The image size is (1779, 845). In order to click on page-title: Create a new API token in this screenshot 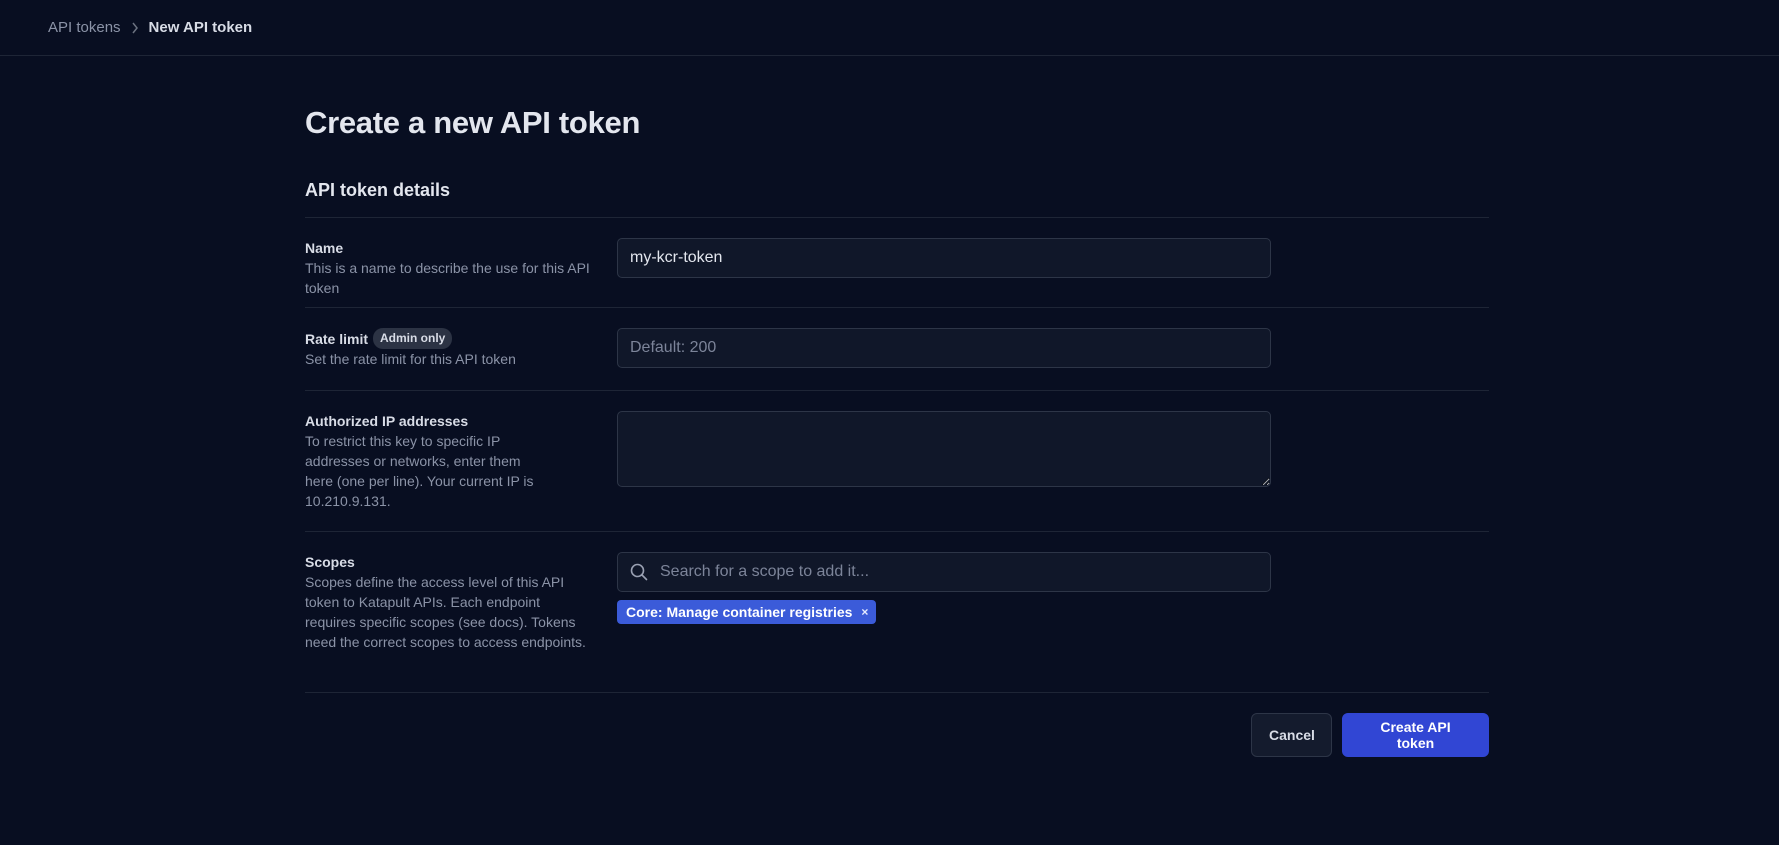, I will do `click(473, 122)`.